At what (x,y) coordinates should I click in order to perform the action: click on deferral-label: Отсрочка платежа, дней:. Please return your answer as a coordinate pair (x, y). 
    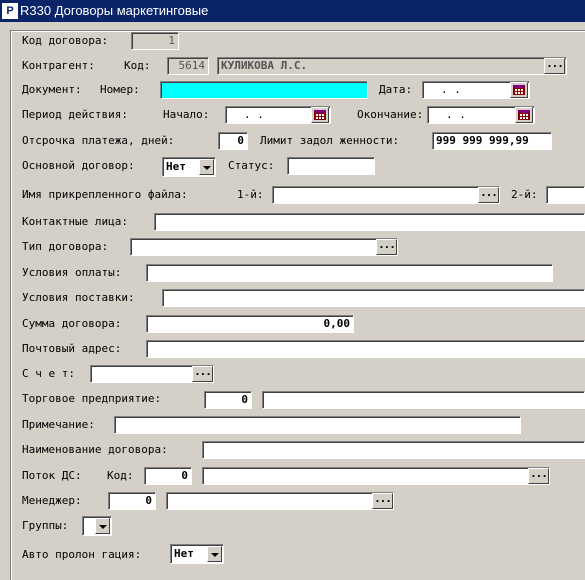
    Looking at the image, I should click on (98, 140).